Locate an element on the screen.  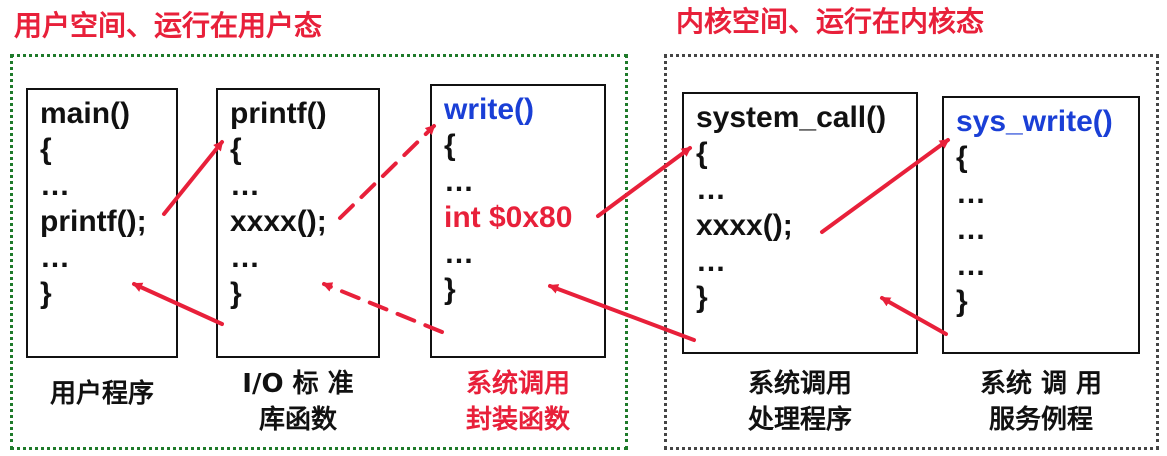
arrow-system-call-return-to-write is located at coordinates (622, 313).